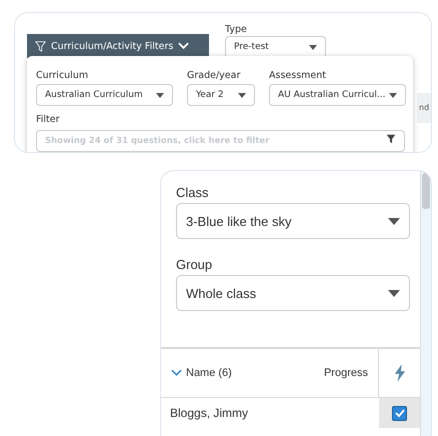  I want to click on select-label: Group, so click(195, 264).